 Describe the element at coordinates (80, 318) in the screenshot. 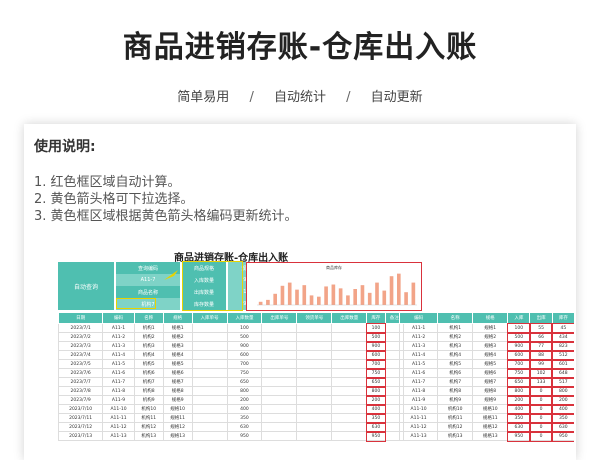

I see `ledger-header: 日期` at that location.